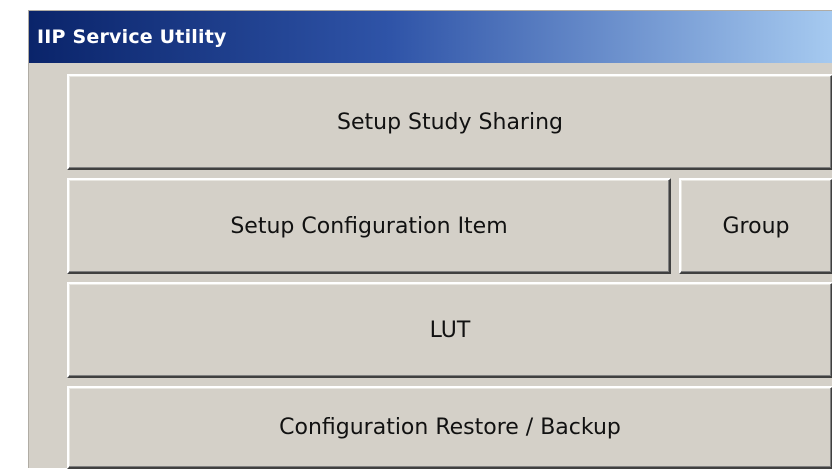 This screenshot has width=832, height=469. Describe the element at coordinates (369, 226) in the screenshot. I see `setup-configuration-item-button: Setup Configuration Item` at that location.